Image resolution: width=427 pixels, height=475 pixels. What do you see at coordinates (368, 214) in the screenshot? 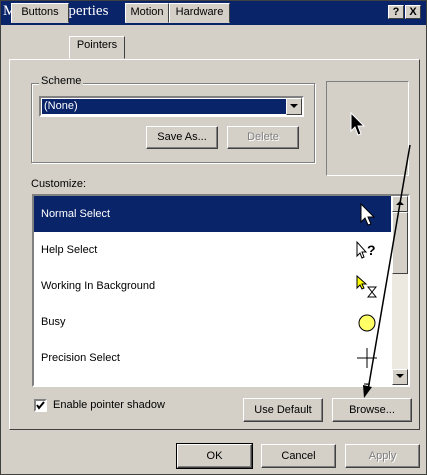
I see `arrow-pointer-icon` at bounding box center [368, 214].